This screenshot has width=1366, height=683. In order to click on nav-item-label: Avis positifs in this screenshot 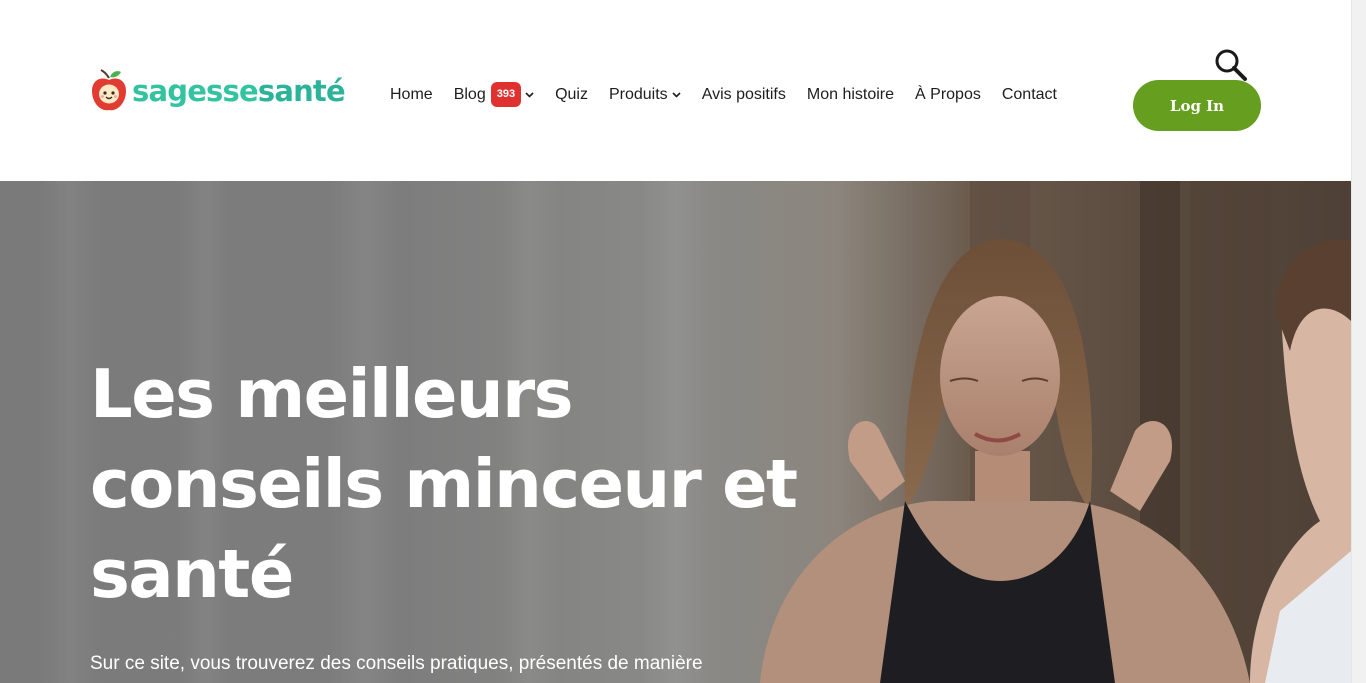, I will do `click(743, 94)`.